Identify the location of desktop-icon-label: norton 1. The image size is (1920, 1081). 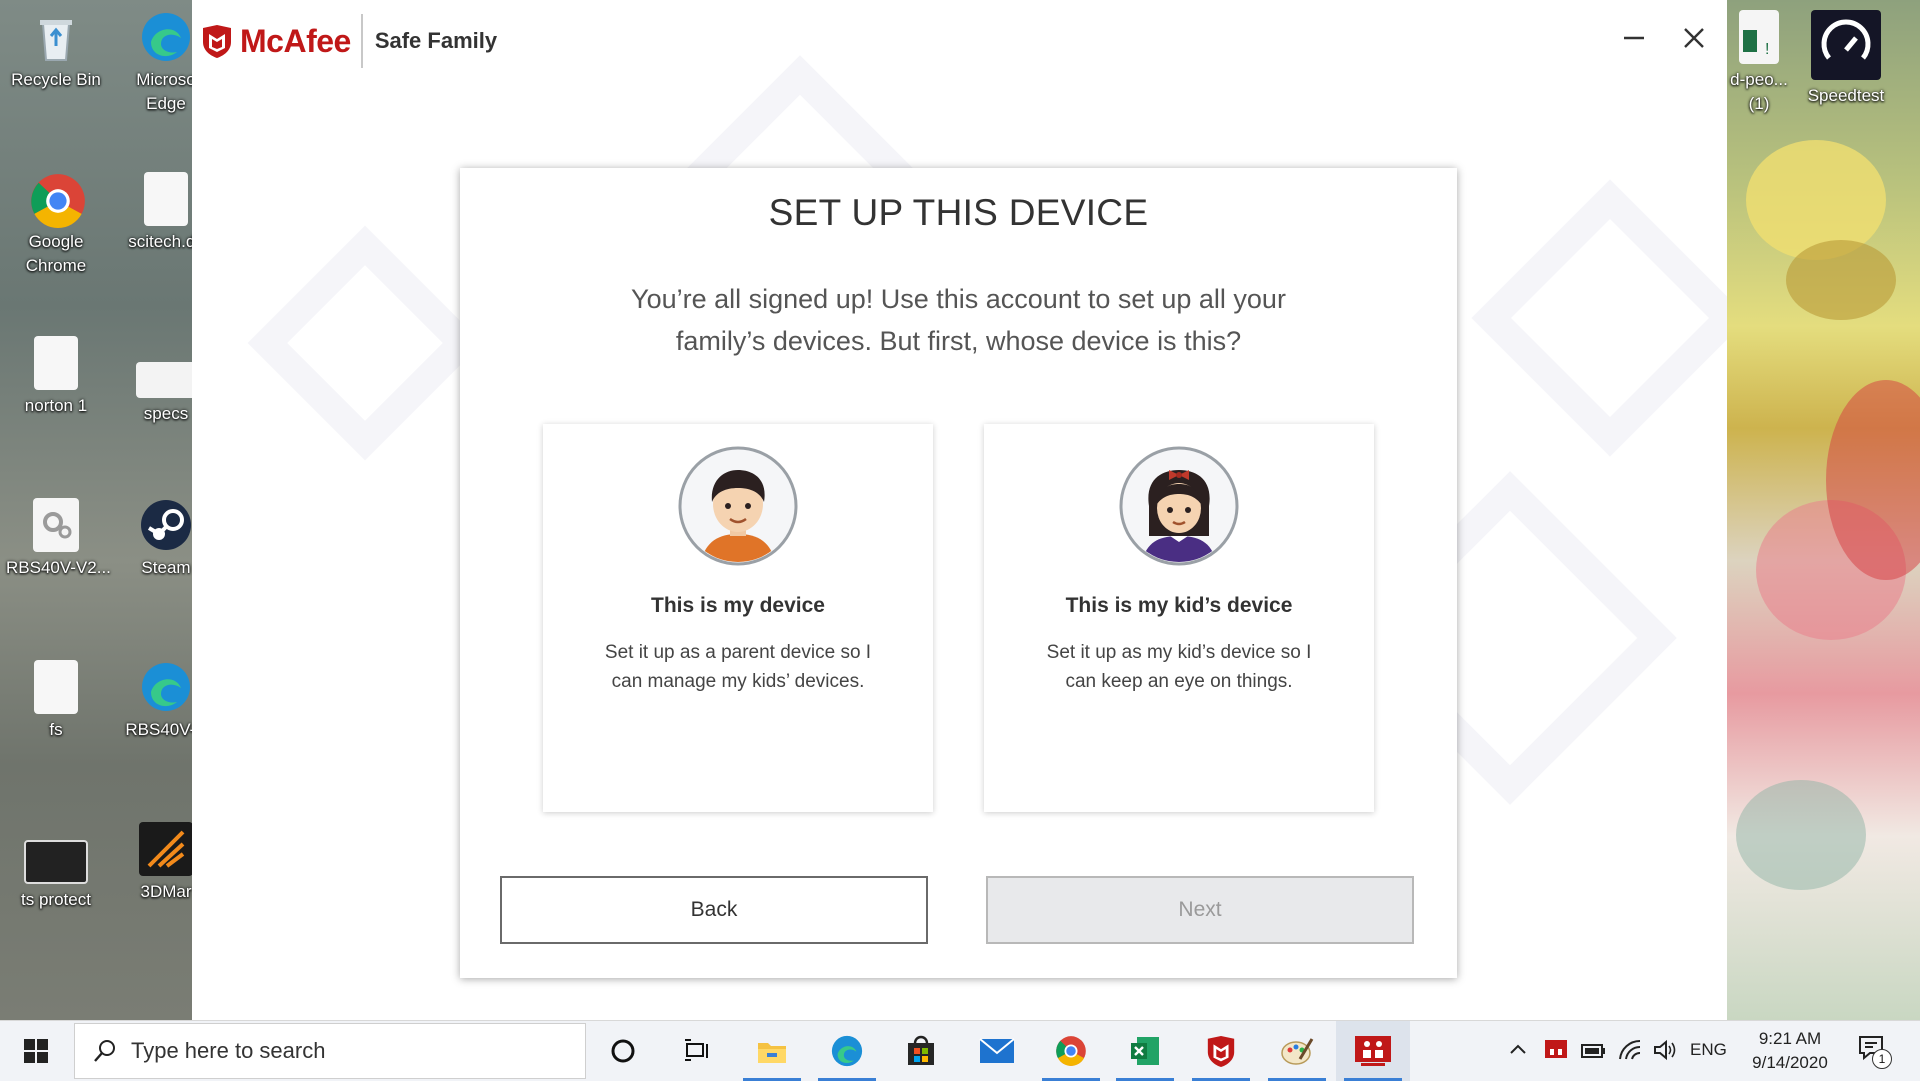
(56, 405).